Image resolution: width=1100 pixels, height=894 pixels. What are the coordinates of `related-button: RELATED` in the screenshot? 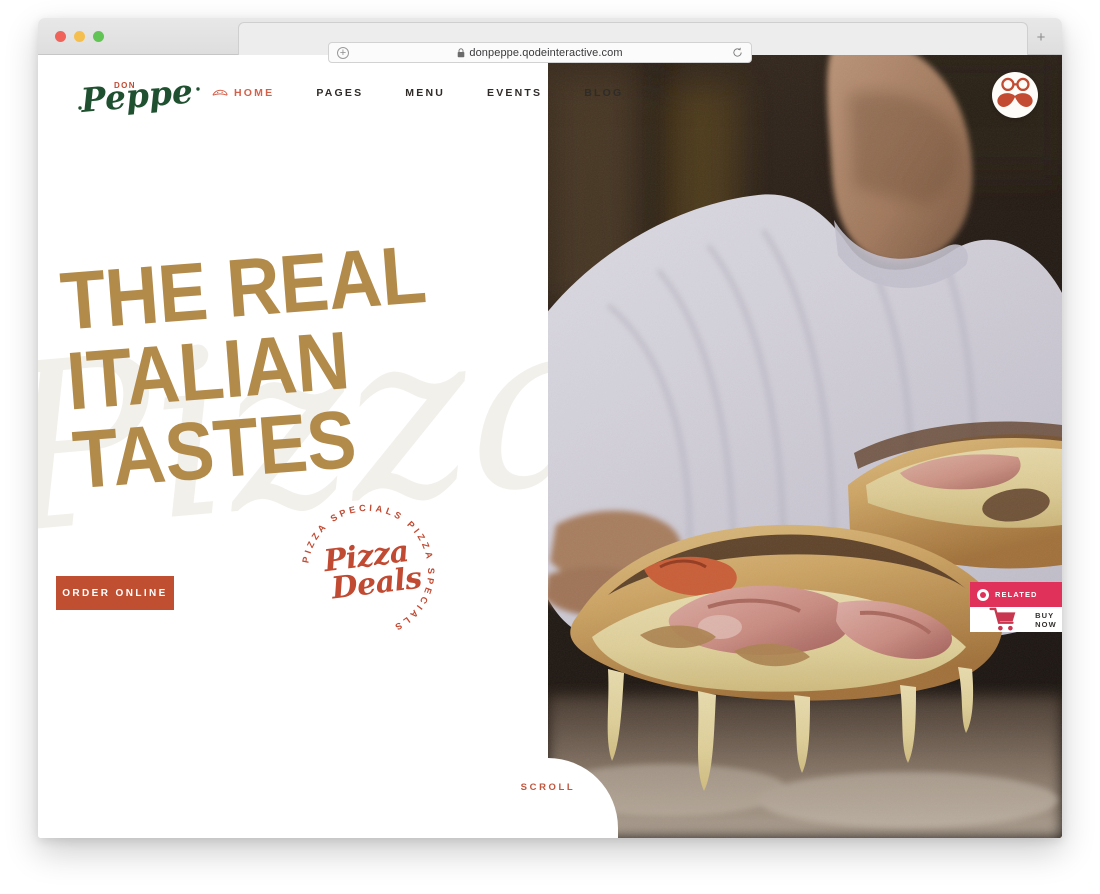 It's located at (1016, 594).